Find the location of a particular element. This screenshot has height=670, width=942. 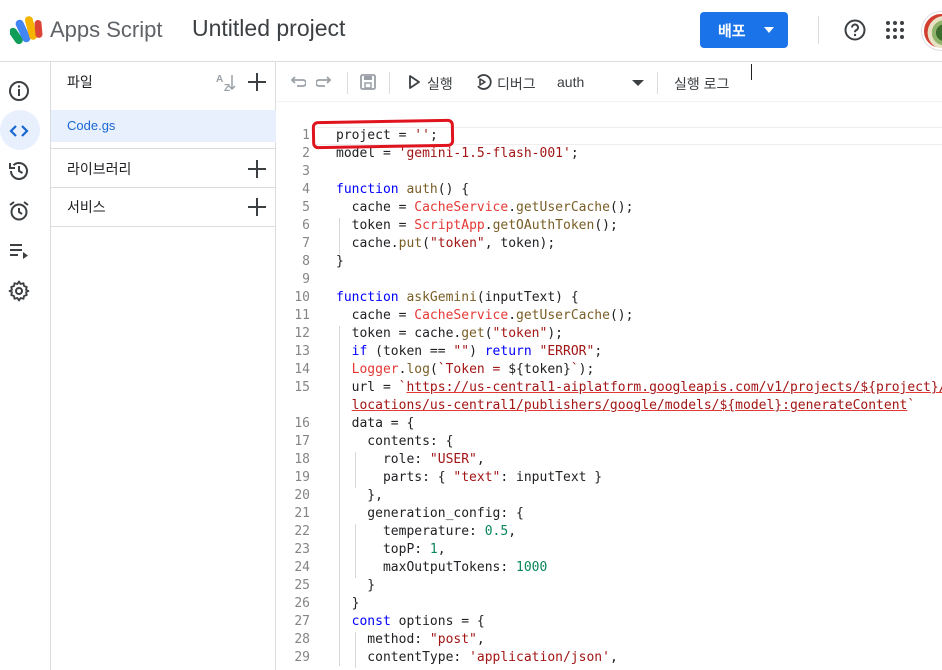

line-number: 21 is located at coordinates (302, 513).